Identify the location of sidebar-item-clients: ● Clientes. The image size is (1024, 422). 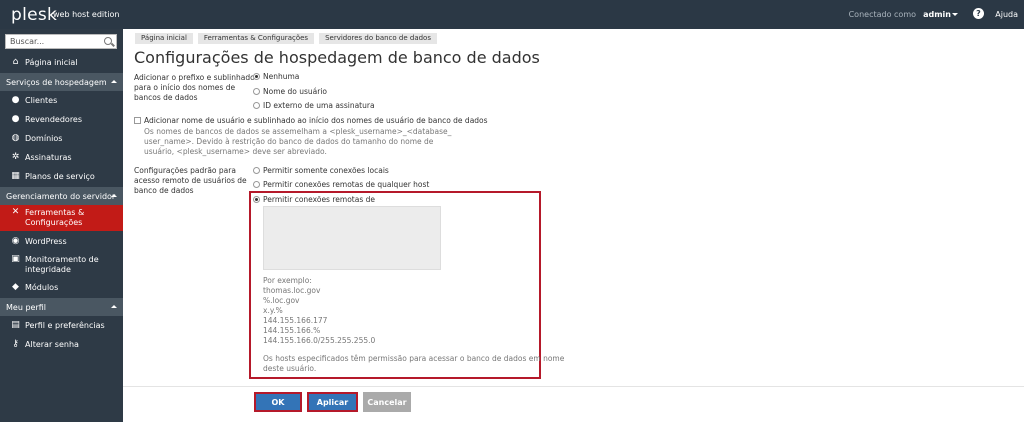
(61, 102).